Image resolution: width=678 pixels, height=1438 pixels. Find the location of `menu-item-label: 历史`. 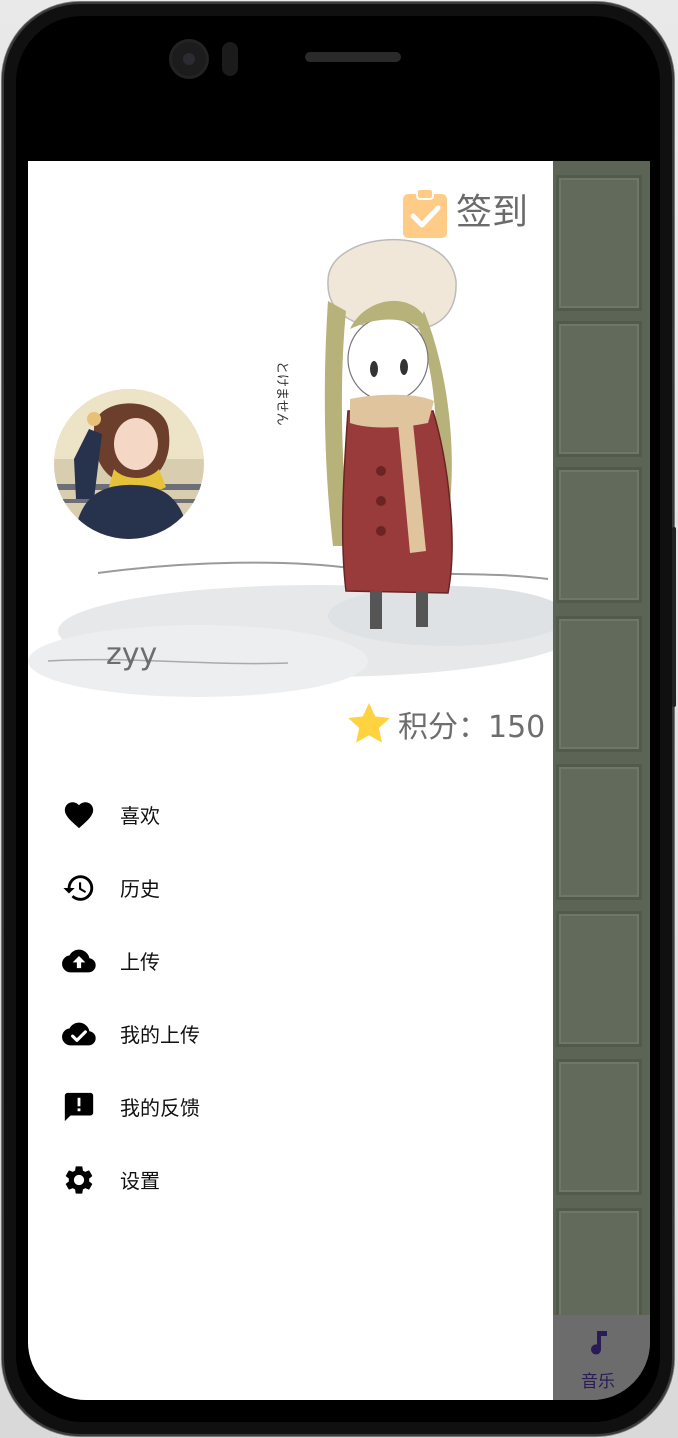

menu-item-label: 历史 is located at coordinates (140, 889).